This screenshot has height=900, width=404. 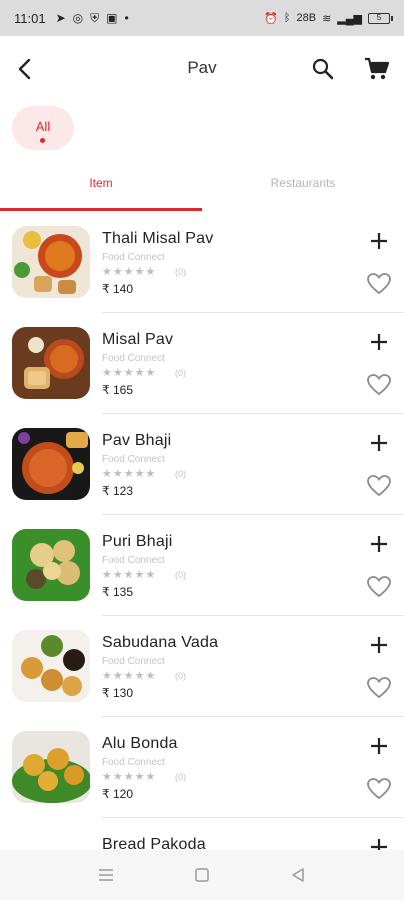 I want to click on notification-icons: ➤ ◎ ⛨ ▣ •, so click(x=92, y=18).